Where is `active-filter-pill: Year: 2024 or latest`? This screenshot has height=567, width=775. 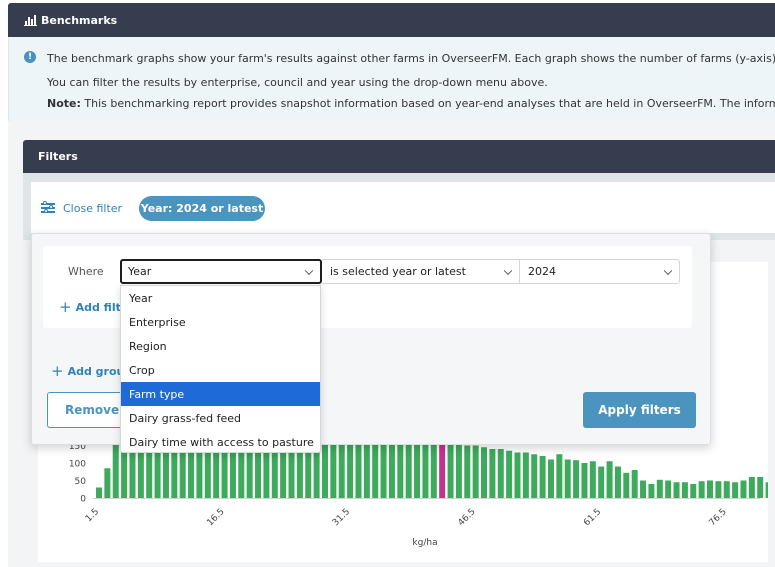 active-filter-pill: Year: 2024 or latest is located at coordinates (202, 208).